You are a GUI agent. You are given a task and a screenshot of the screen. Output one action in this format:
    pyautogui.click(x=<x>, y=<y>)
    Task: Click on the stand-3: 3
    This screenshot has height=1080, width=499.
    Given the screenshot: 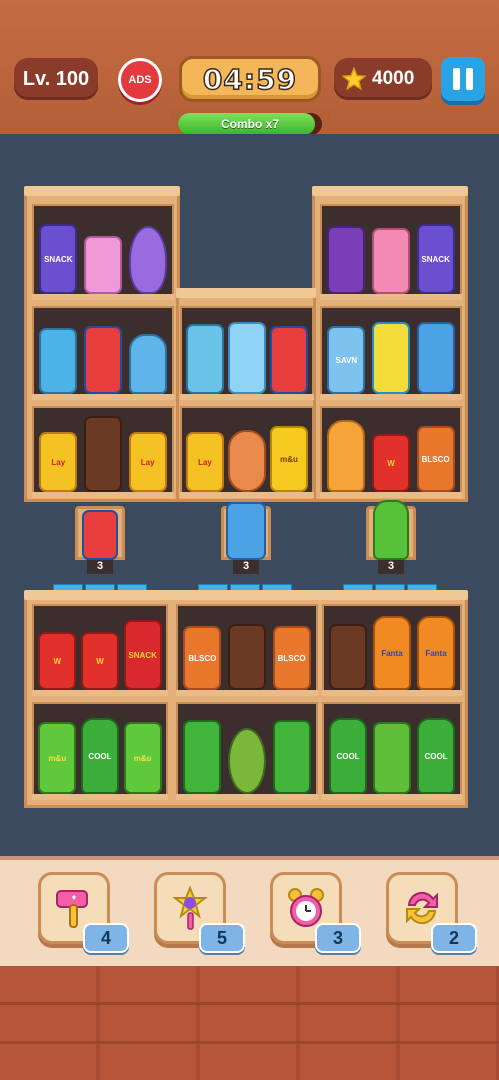 What is the action you would take?
    pyautogui.click(x=391, y=537)
    